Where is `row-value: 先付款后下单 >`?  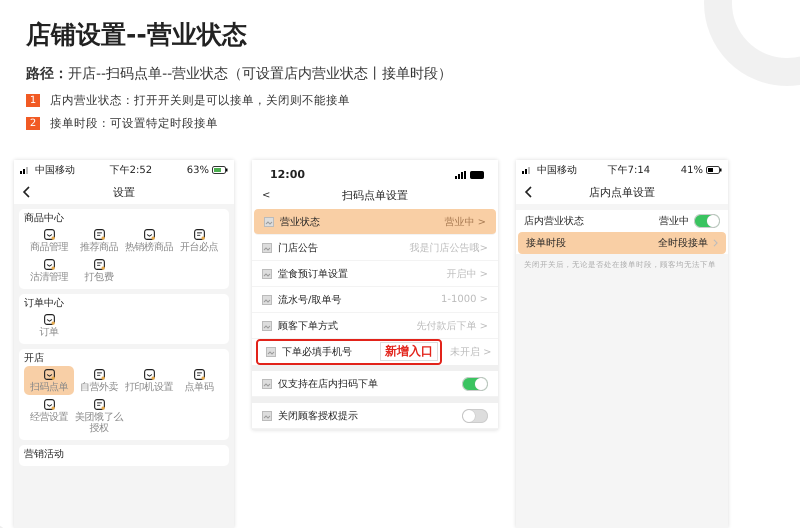
row-value: 先付款后下单 > is located at coordinates (452, 326).